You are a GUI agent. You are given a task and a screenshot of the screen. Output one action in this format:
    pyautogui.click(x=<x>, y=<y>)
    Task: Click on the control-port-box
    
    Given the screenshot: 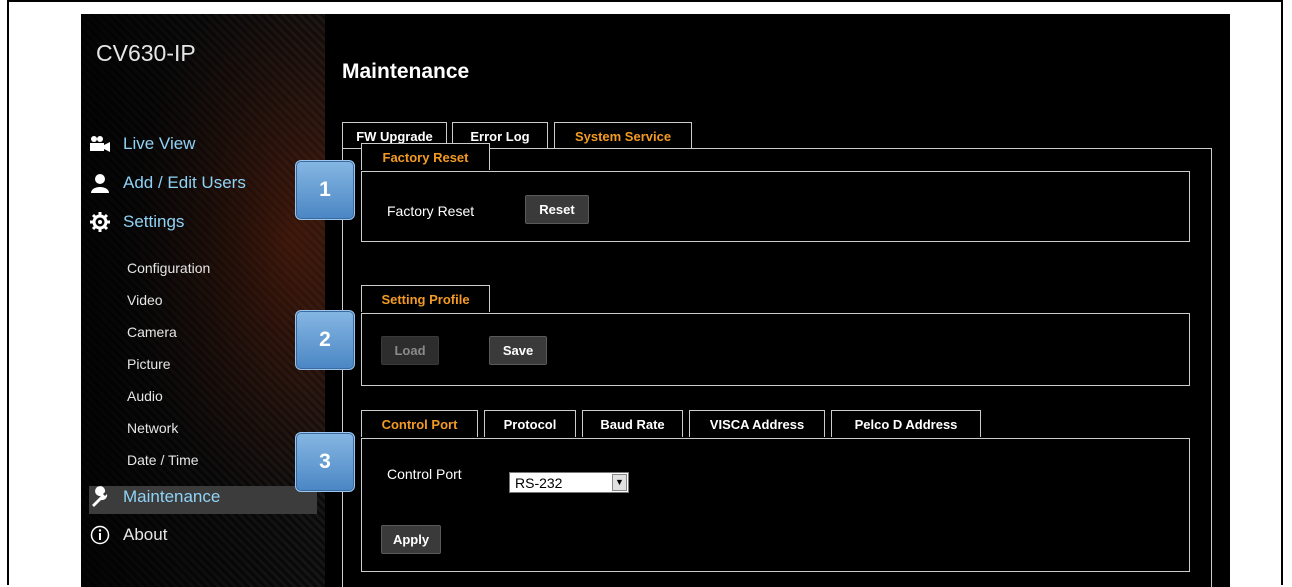 What is the action you would take?
    pyautogui.click(x=775, y=505)
    